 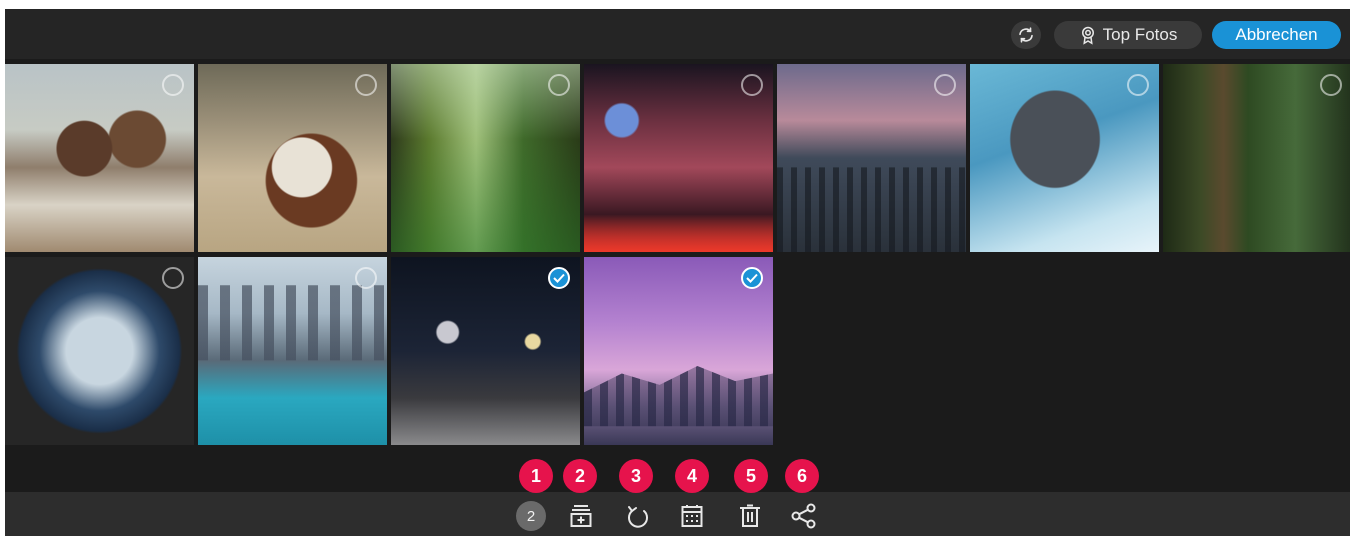 I want to click on share-button, so click(x=804, y=516).